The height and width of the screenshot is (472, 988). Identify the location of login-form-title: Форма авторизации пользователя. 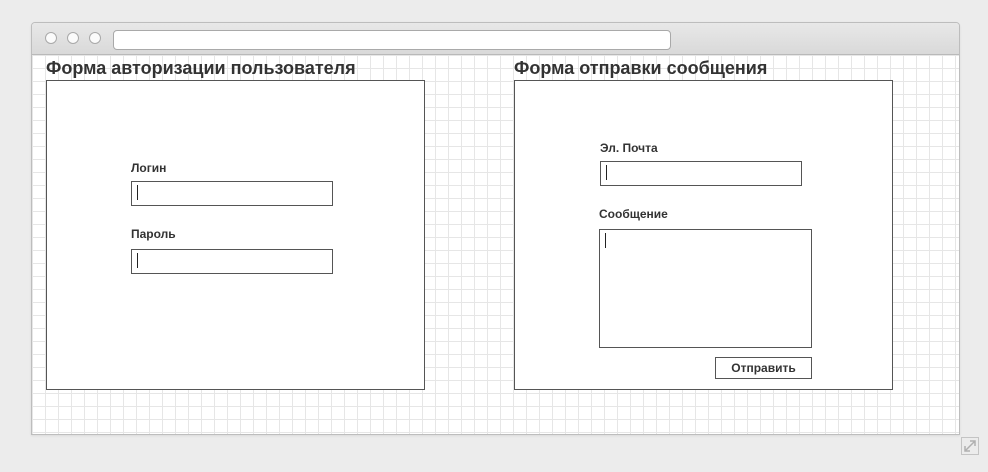
(201, 68).